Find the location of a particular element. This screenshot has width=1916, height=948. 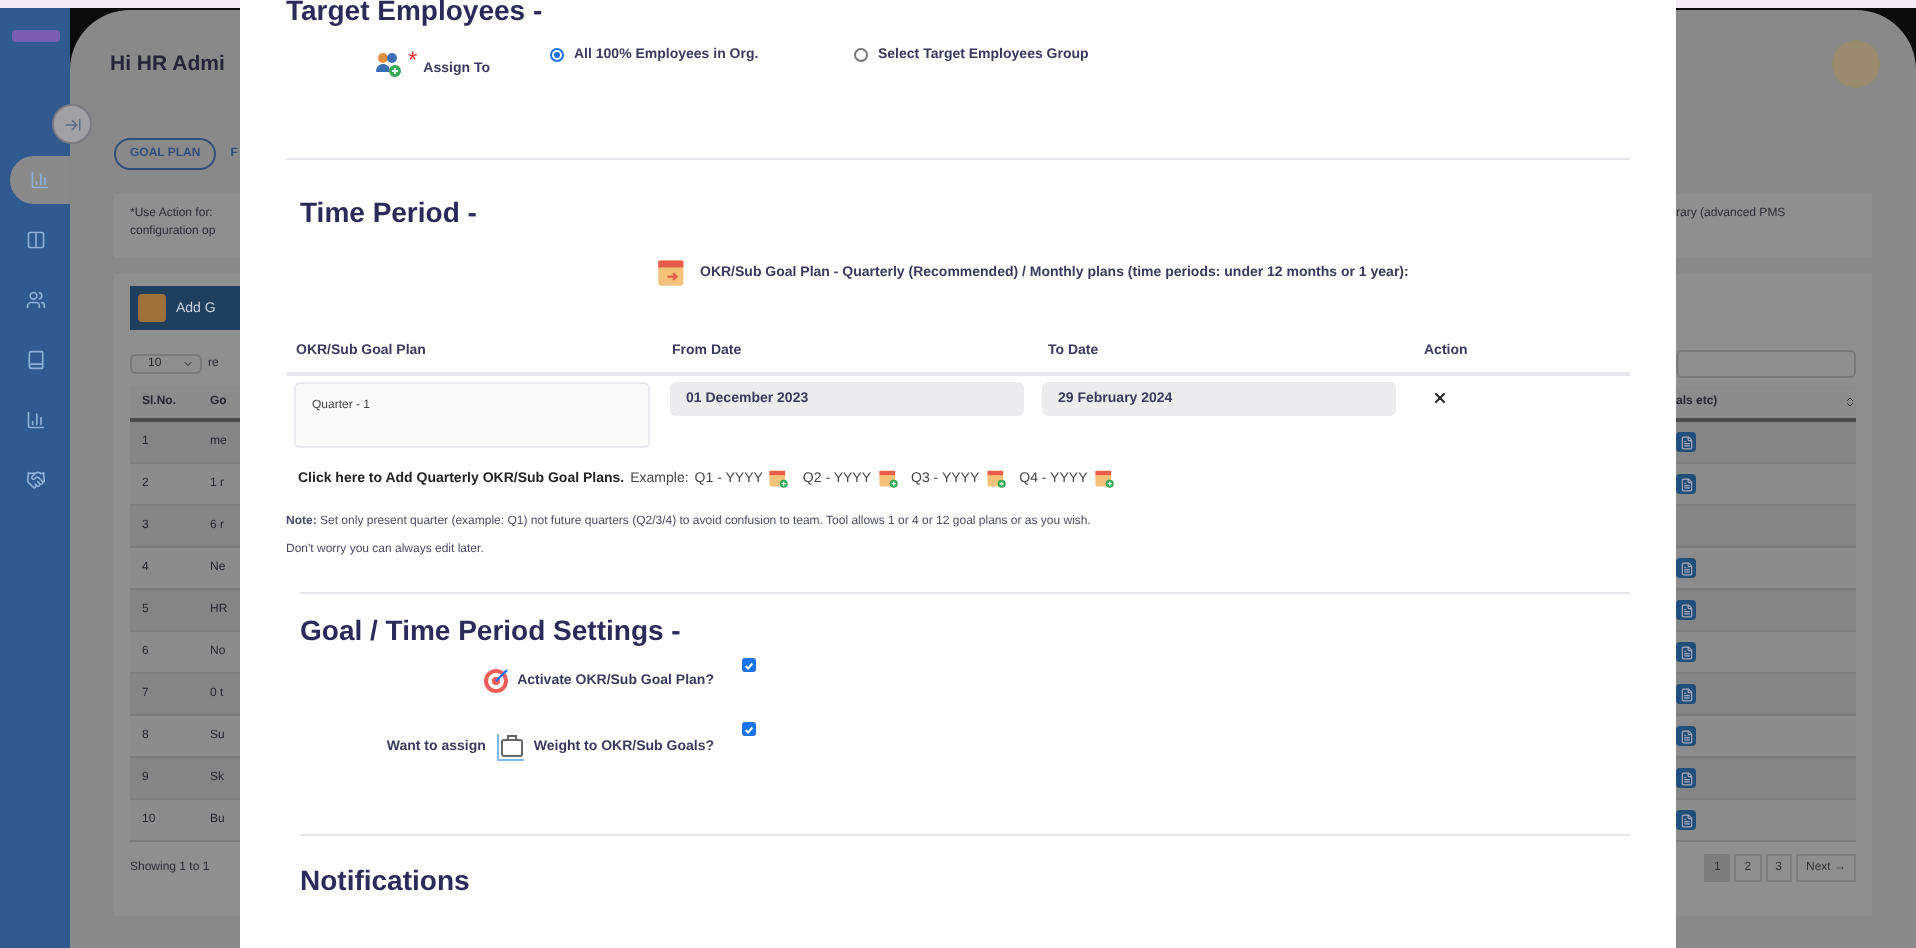

weight-icon is located at coordinates (509, 746).